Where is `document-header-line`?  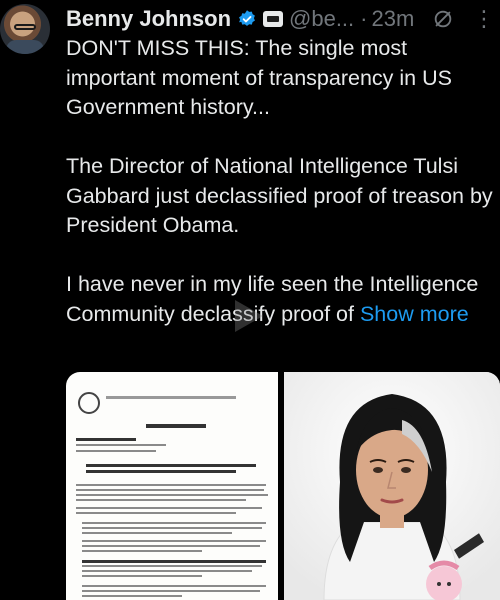 document-header-line is located at coordinates (171, 397).